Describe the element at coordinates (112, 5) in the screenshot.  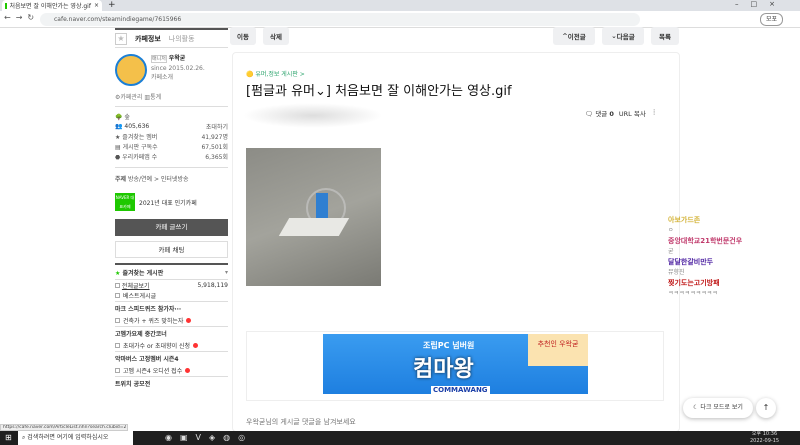
I see `new-tab-icon: +` at that location.